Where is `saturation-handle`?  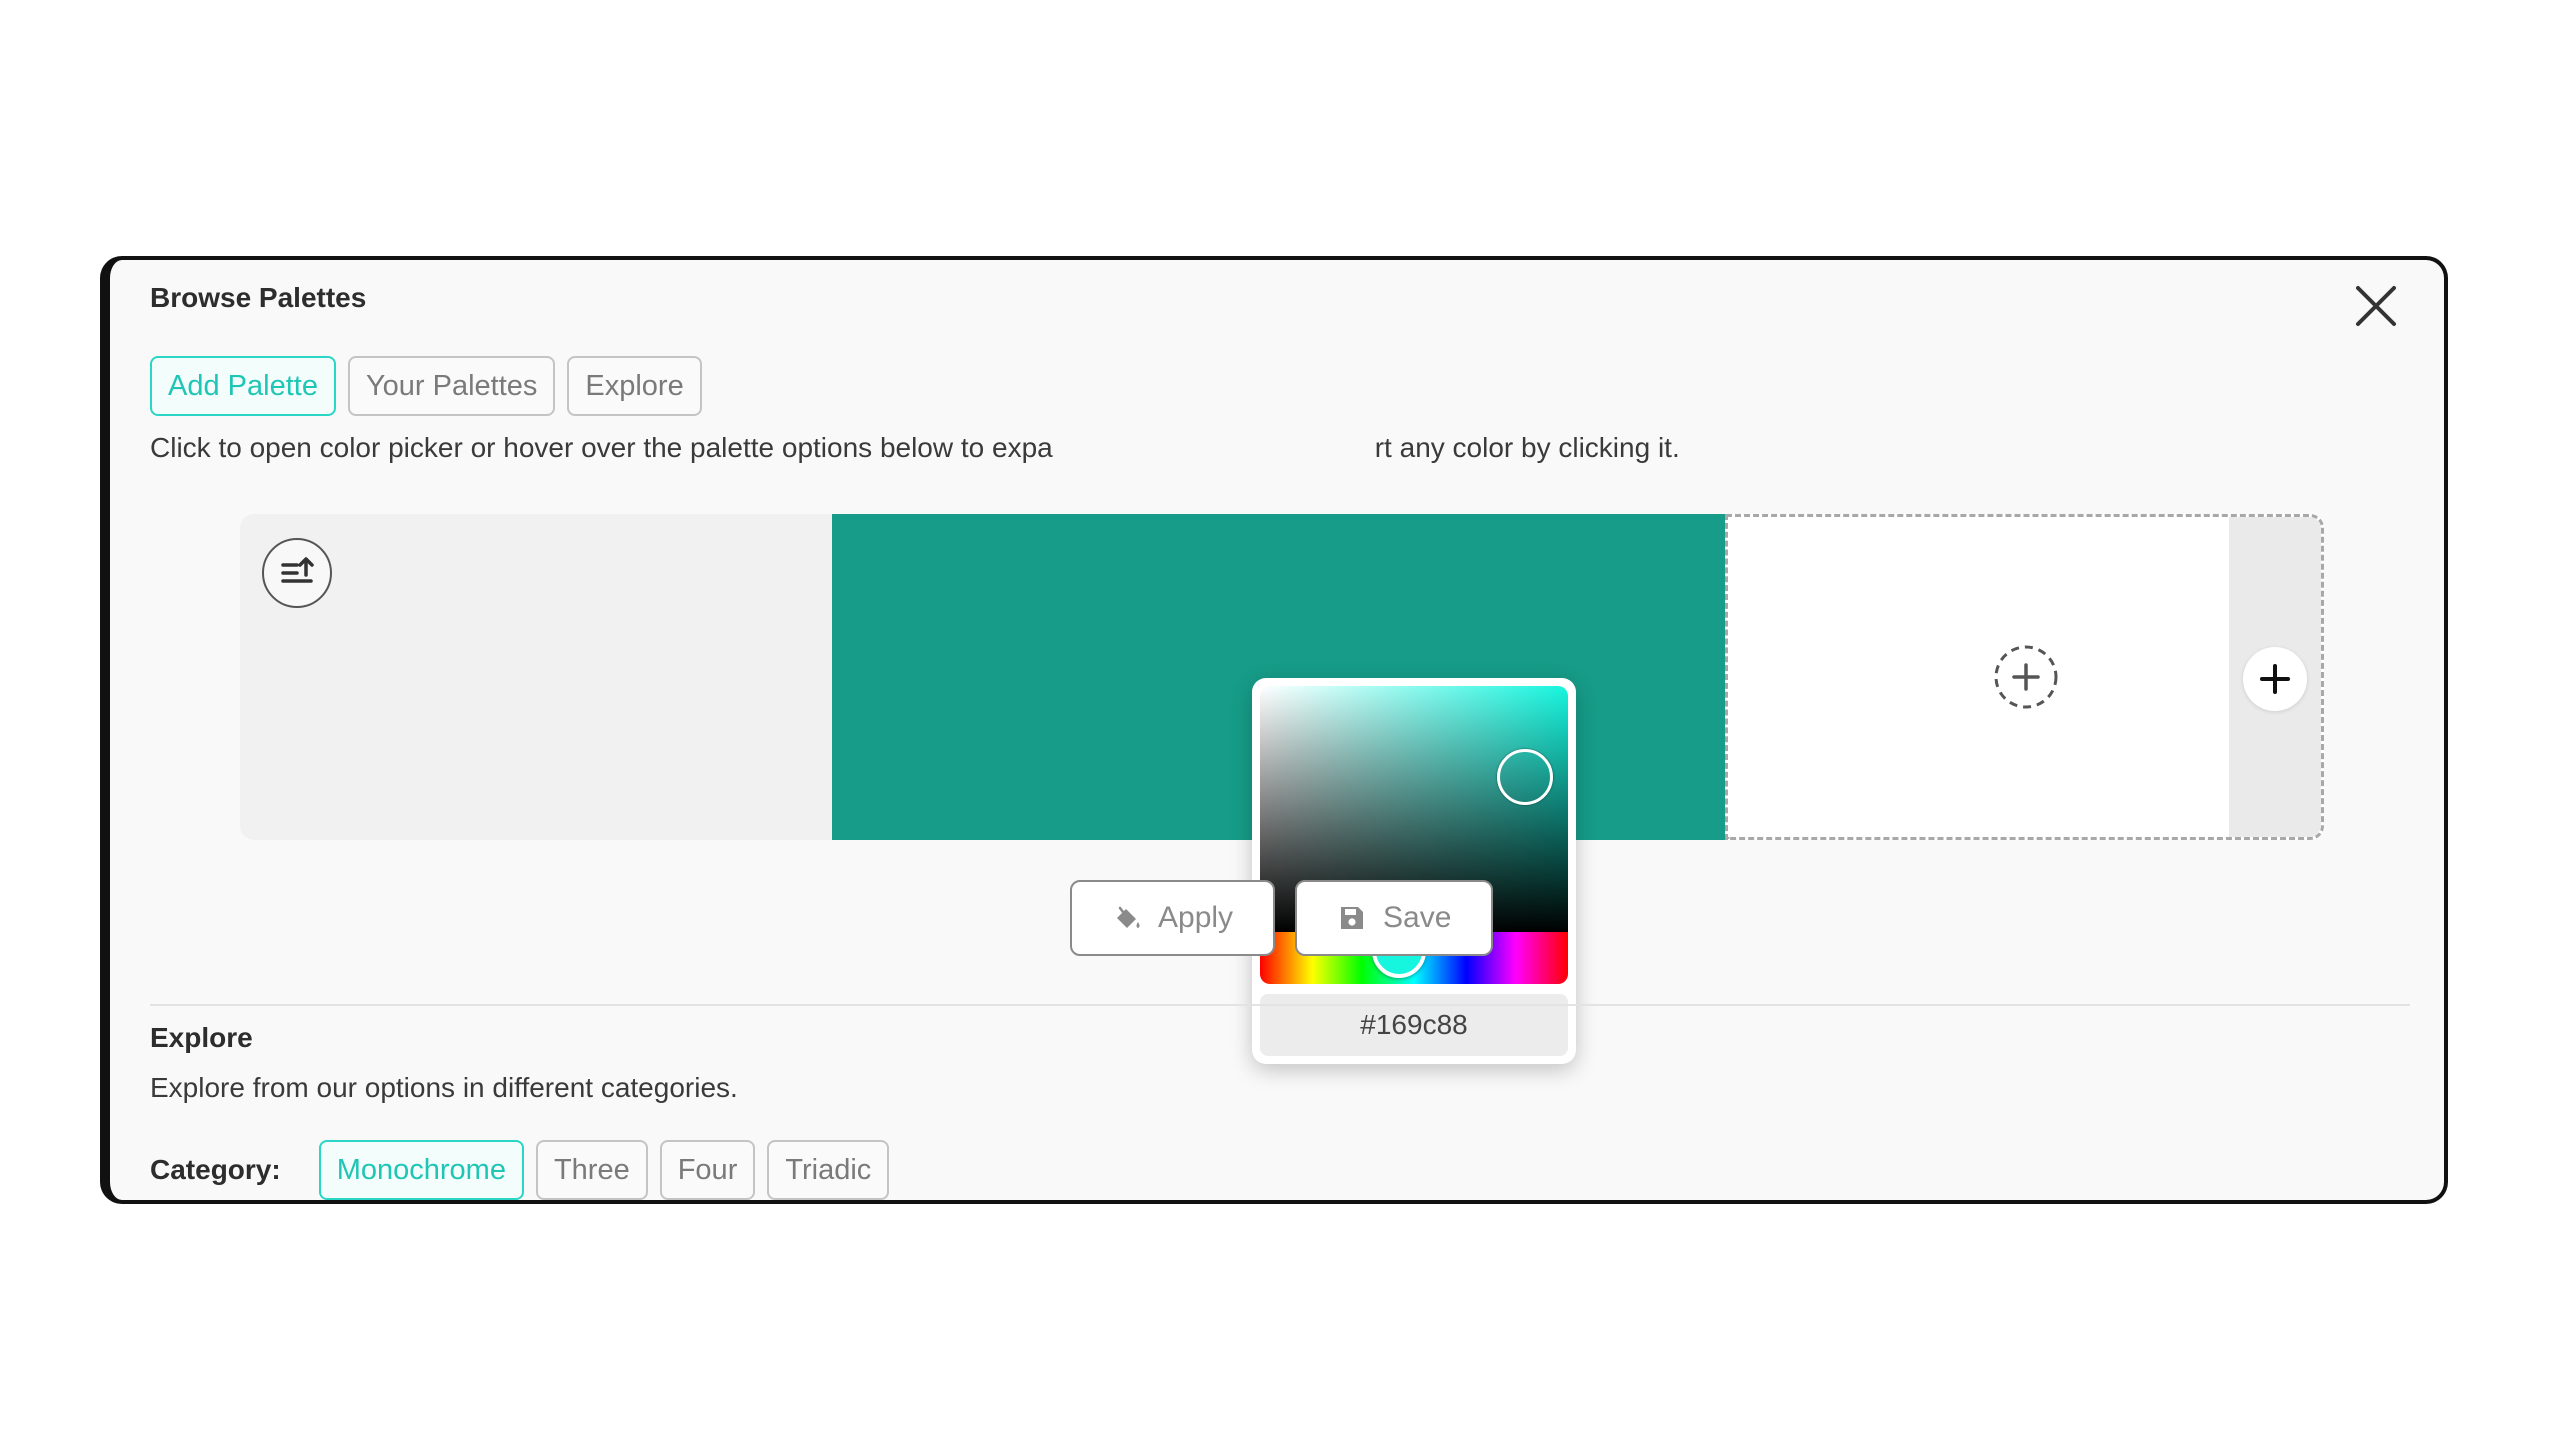
saturation-handle is located at coordinates (1525, 777).